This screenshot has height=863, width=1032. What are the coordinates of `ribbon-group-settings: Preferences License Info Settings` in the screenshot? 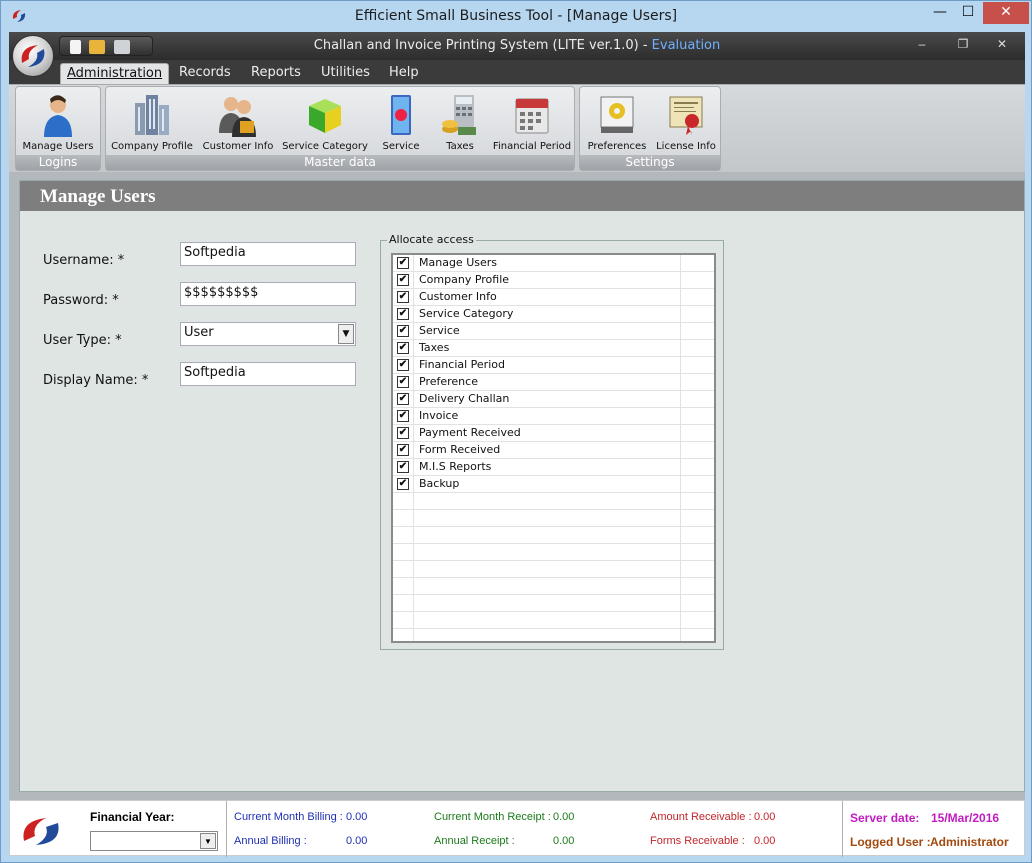 It's located at (650, 128).